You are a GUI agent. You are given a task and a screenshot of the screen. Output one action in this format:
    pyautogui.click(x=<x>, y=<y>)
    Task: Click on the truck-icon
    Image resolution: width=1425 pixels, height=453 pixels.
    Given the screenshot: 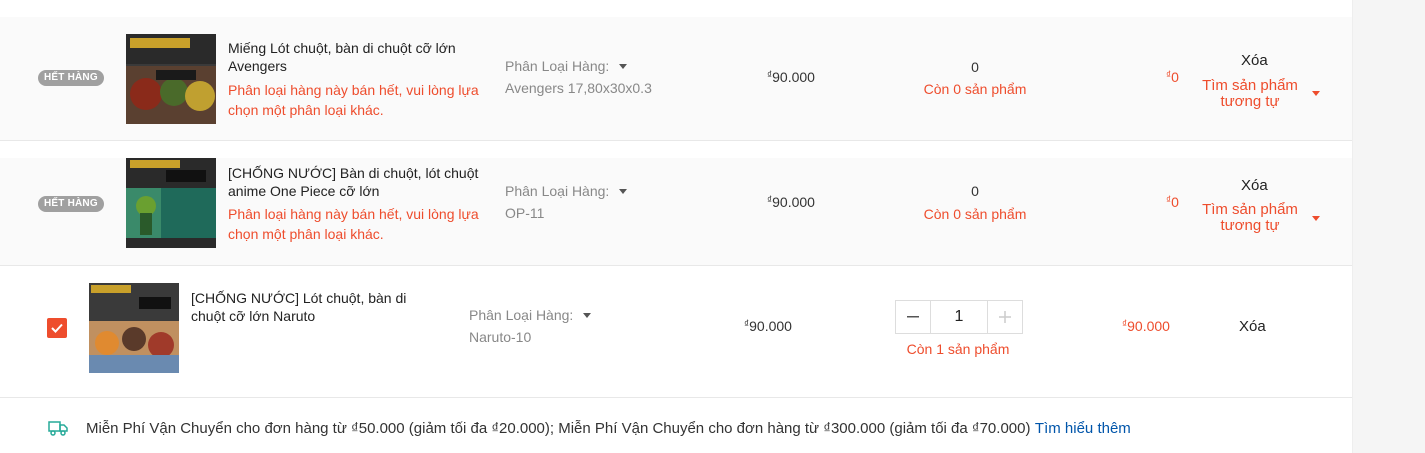 What is the action you would take?
    pyautogui.click(x=58, y=428)
    